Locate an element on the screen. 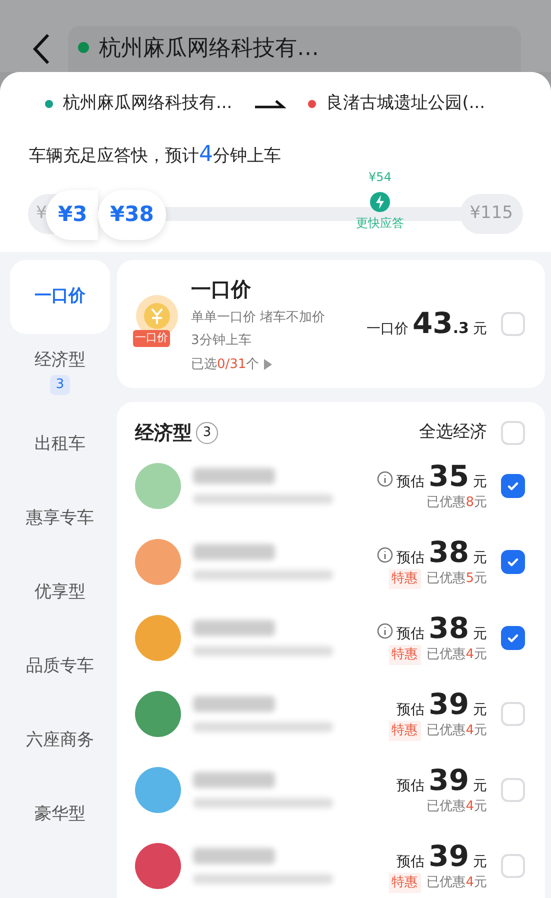  category-tab: 六座商务 is located at coordinates (60, 741).